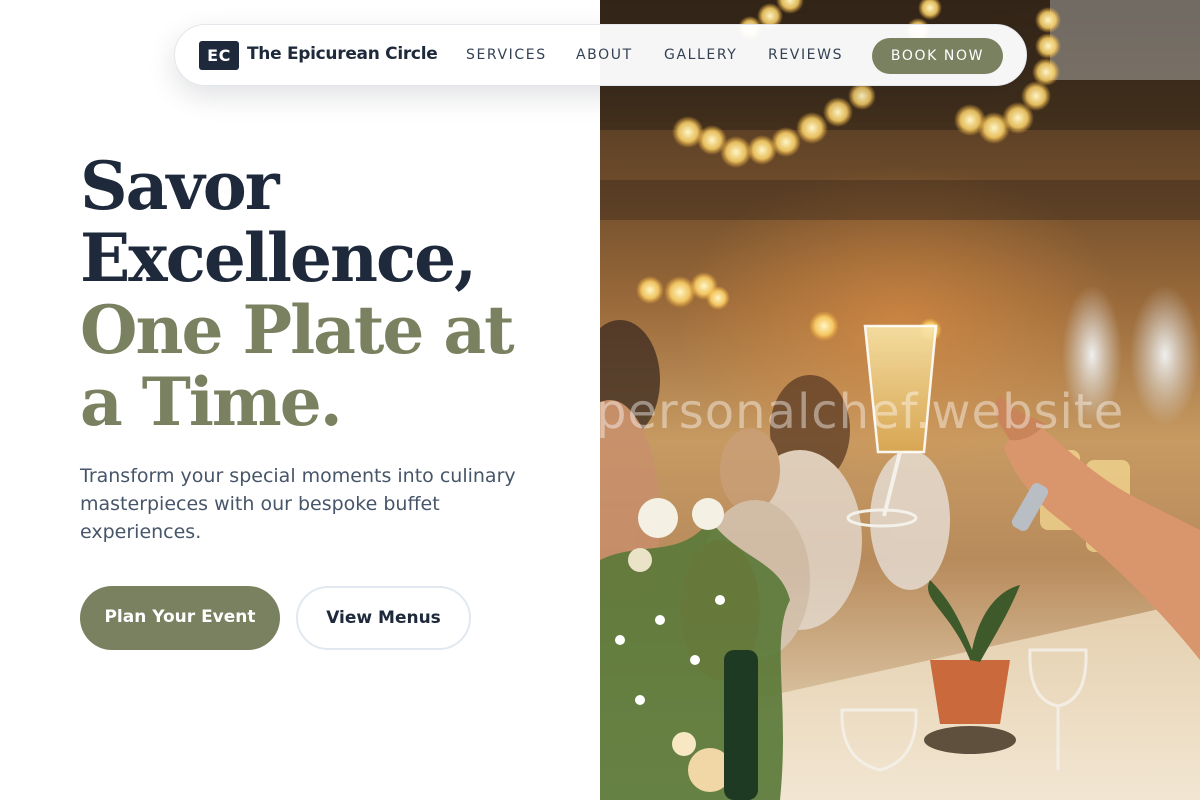  What do you see at coordinates (604, 55) in the screenshot?
I see `nav-link-about: ABOUT` at bounding box center [604, 55].